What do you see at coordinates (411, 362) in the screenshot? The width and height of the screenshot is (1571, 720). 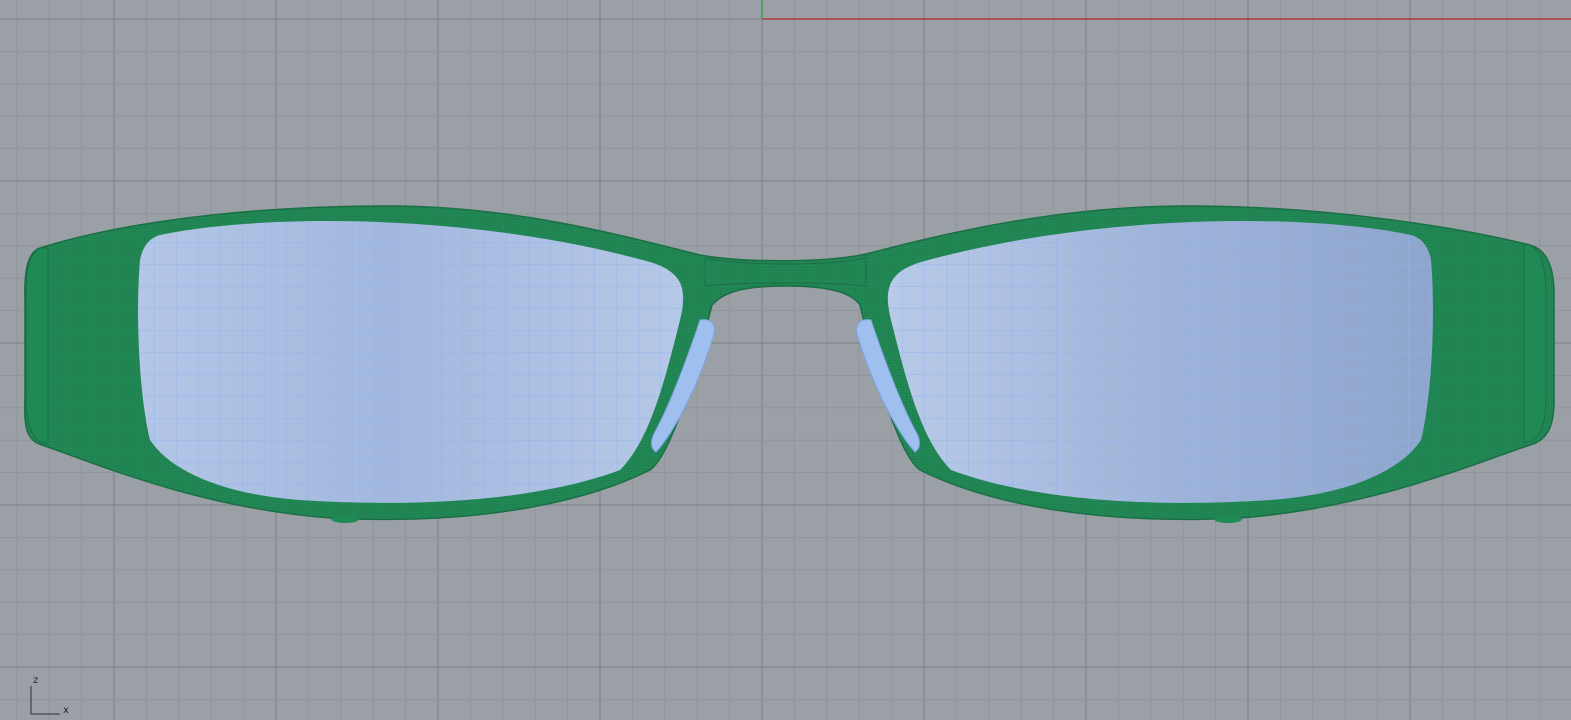 I see `left-lens-mesh` at bounding box center [411, 362].